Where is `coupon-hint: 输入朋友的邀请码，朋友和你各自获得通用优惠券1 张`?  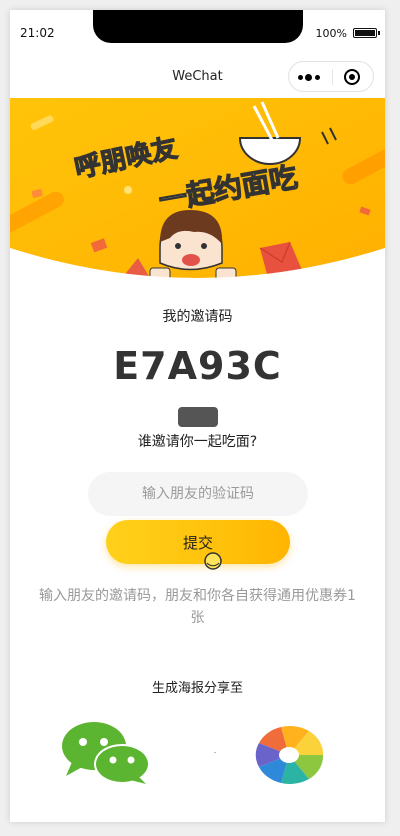 coupon-hint: 输入朋友的邀请码，朋友和你各自获得通用优惠券1 张 is located at coordinates (197, 607).